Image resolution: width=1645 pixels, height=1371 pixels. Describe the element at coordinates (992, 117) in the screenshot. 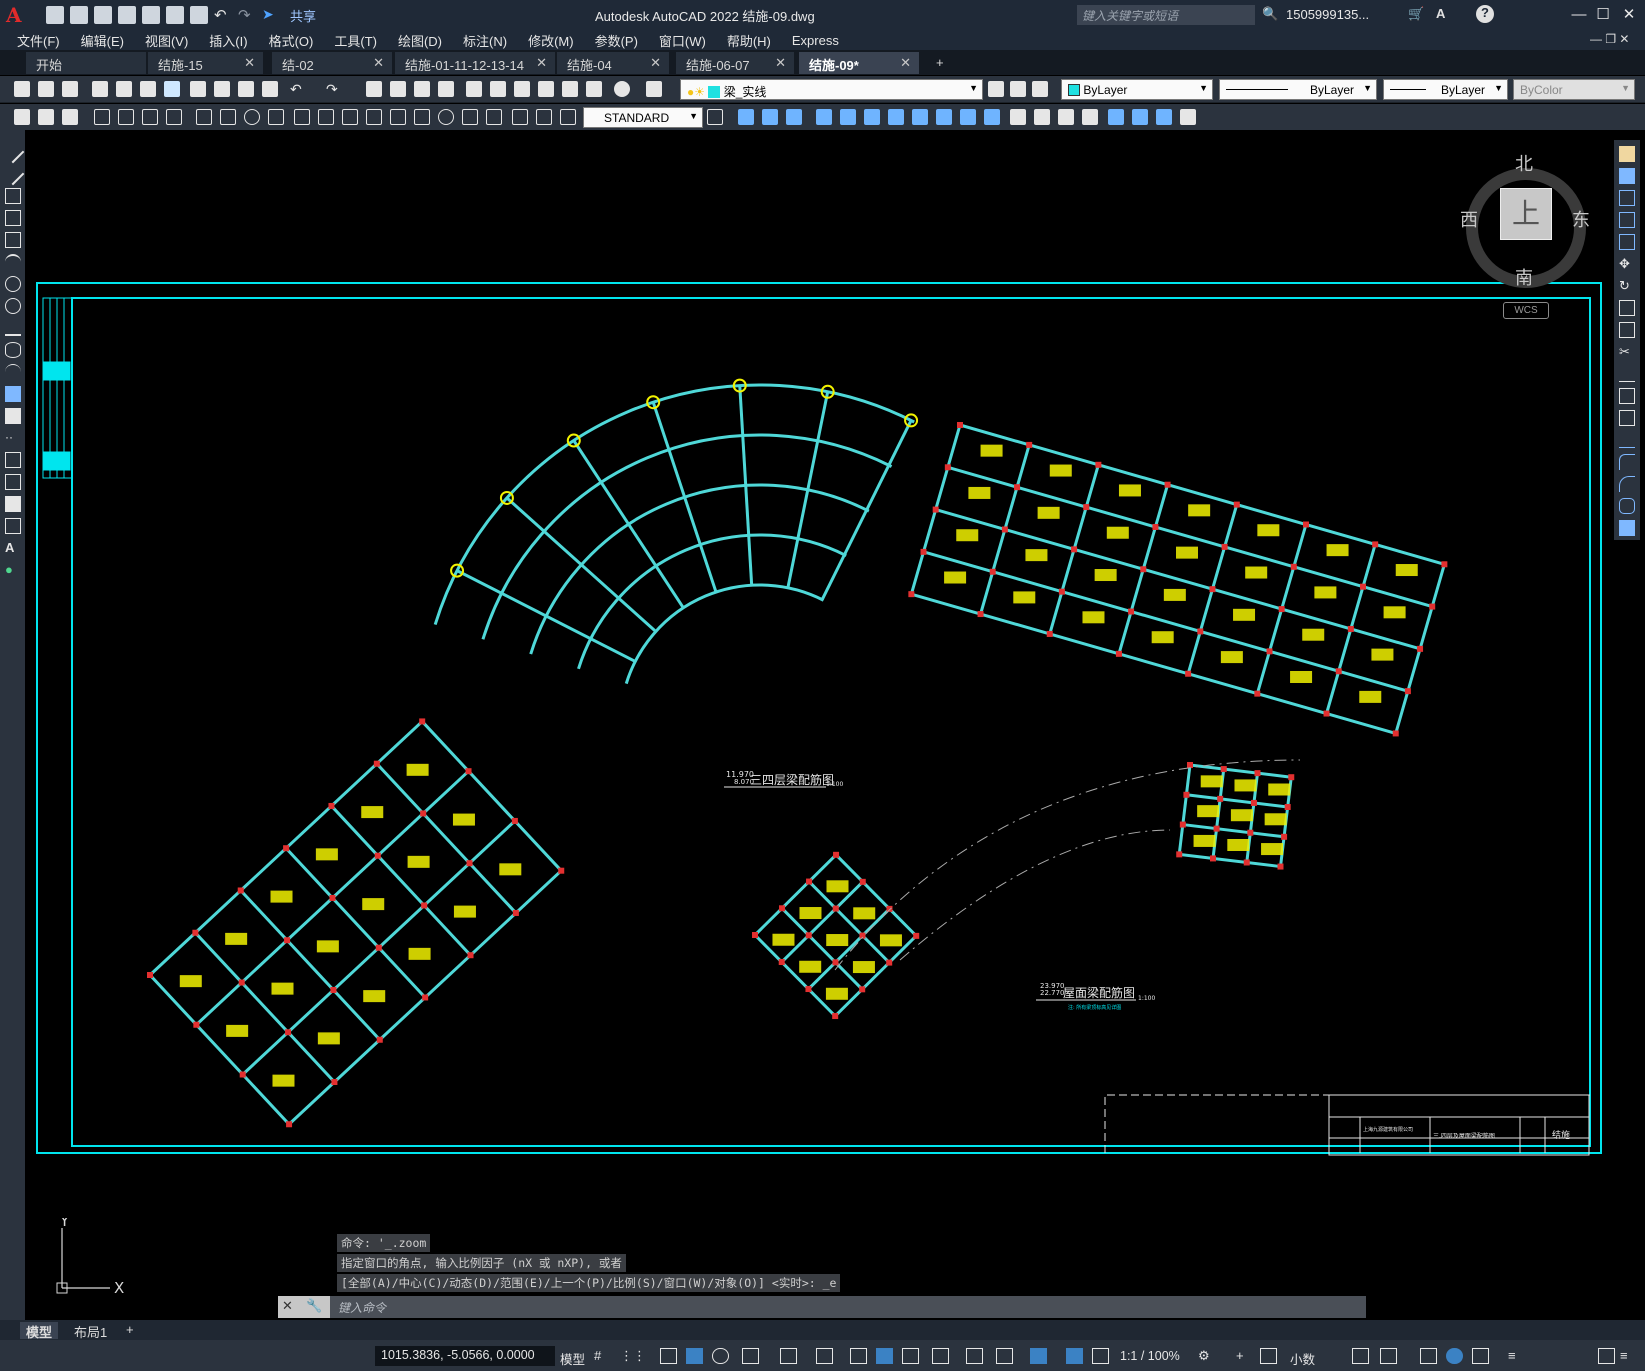

I see `subtract-icon` at that location.